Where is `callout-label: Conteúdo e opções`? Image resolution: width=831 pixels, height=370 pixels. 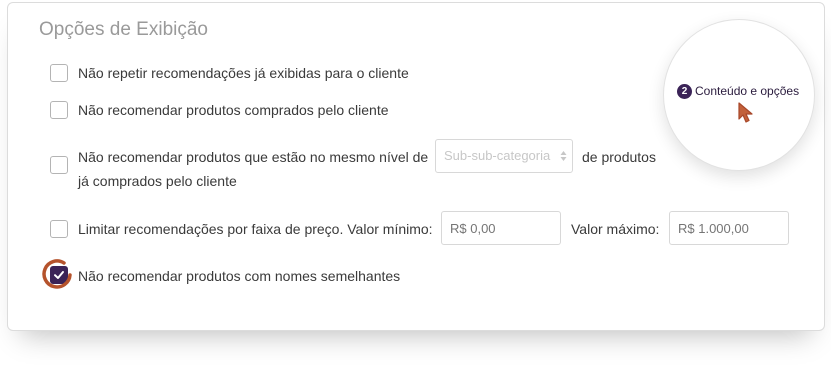
callout-label: Conteúdo e opções is located at coordinates (747, 91).